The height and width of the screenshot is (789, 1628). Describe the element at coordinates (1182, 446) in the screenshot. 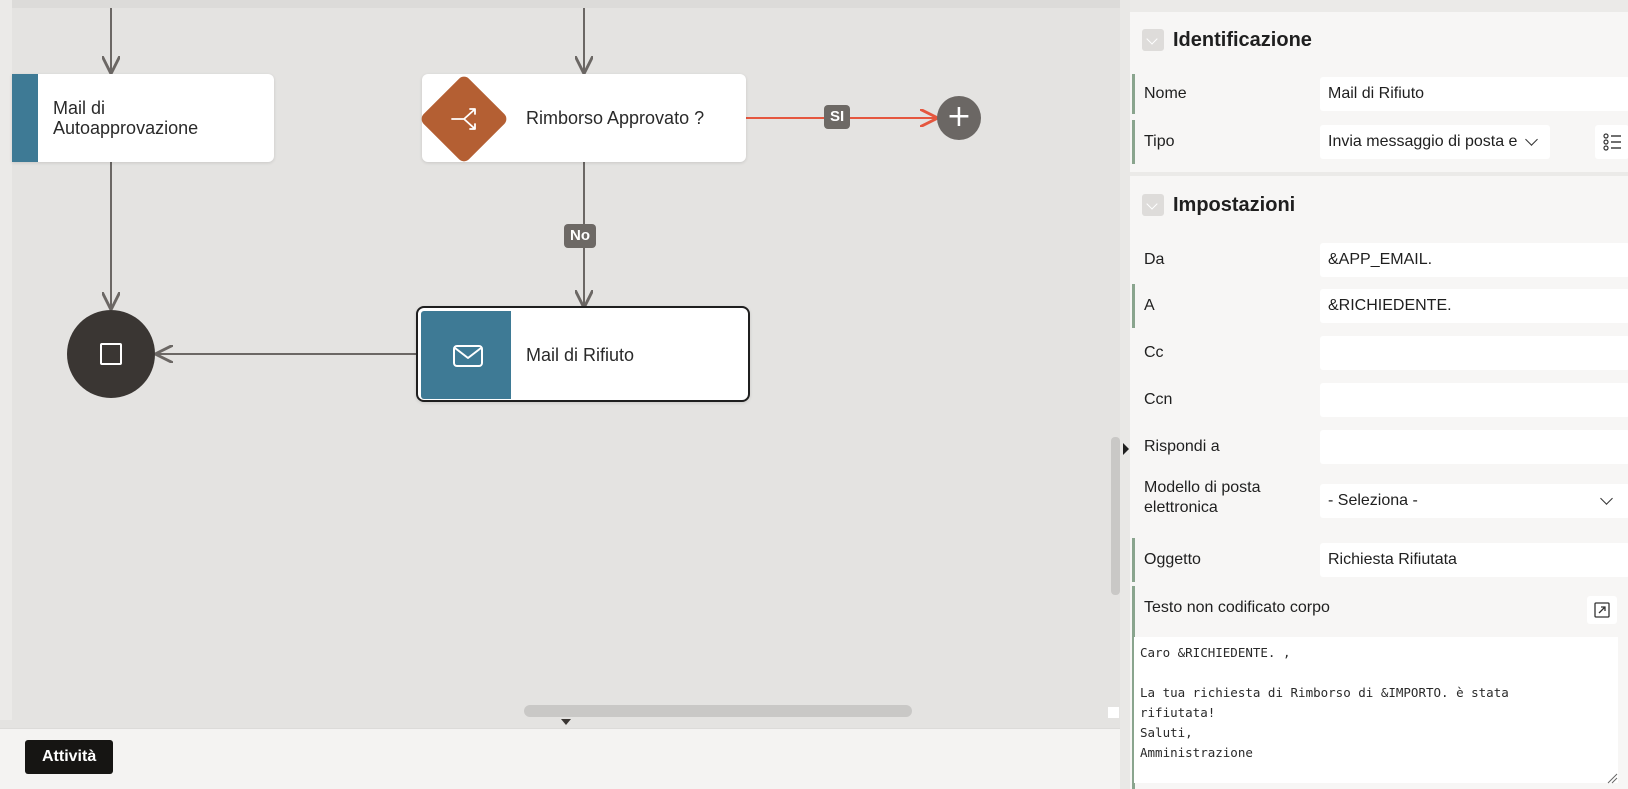

I see `property-label: Rispondi a` at that location.